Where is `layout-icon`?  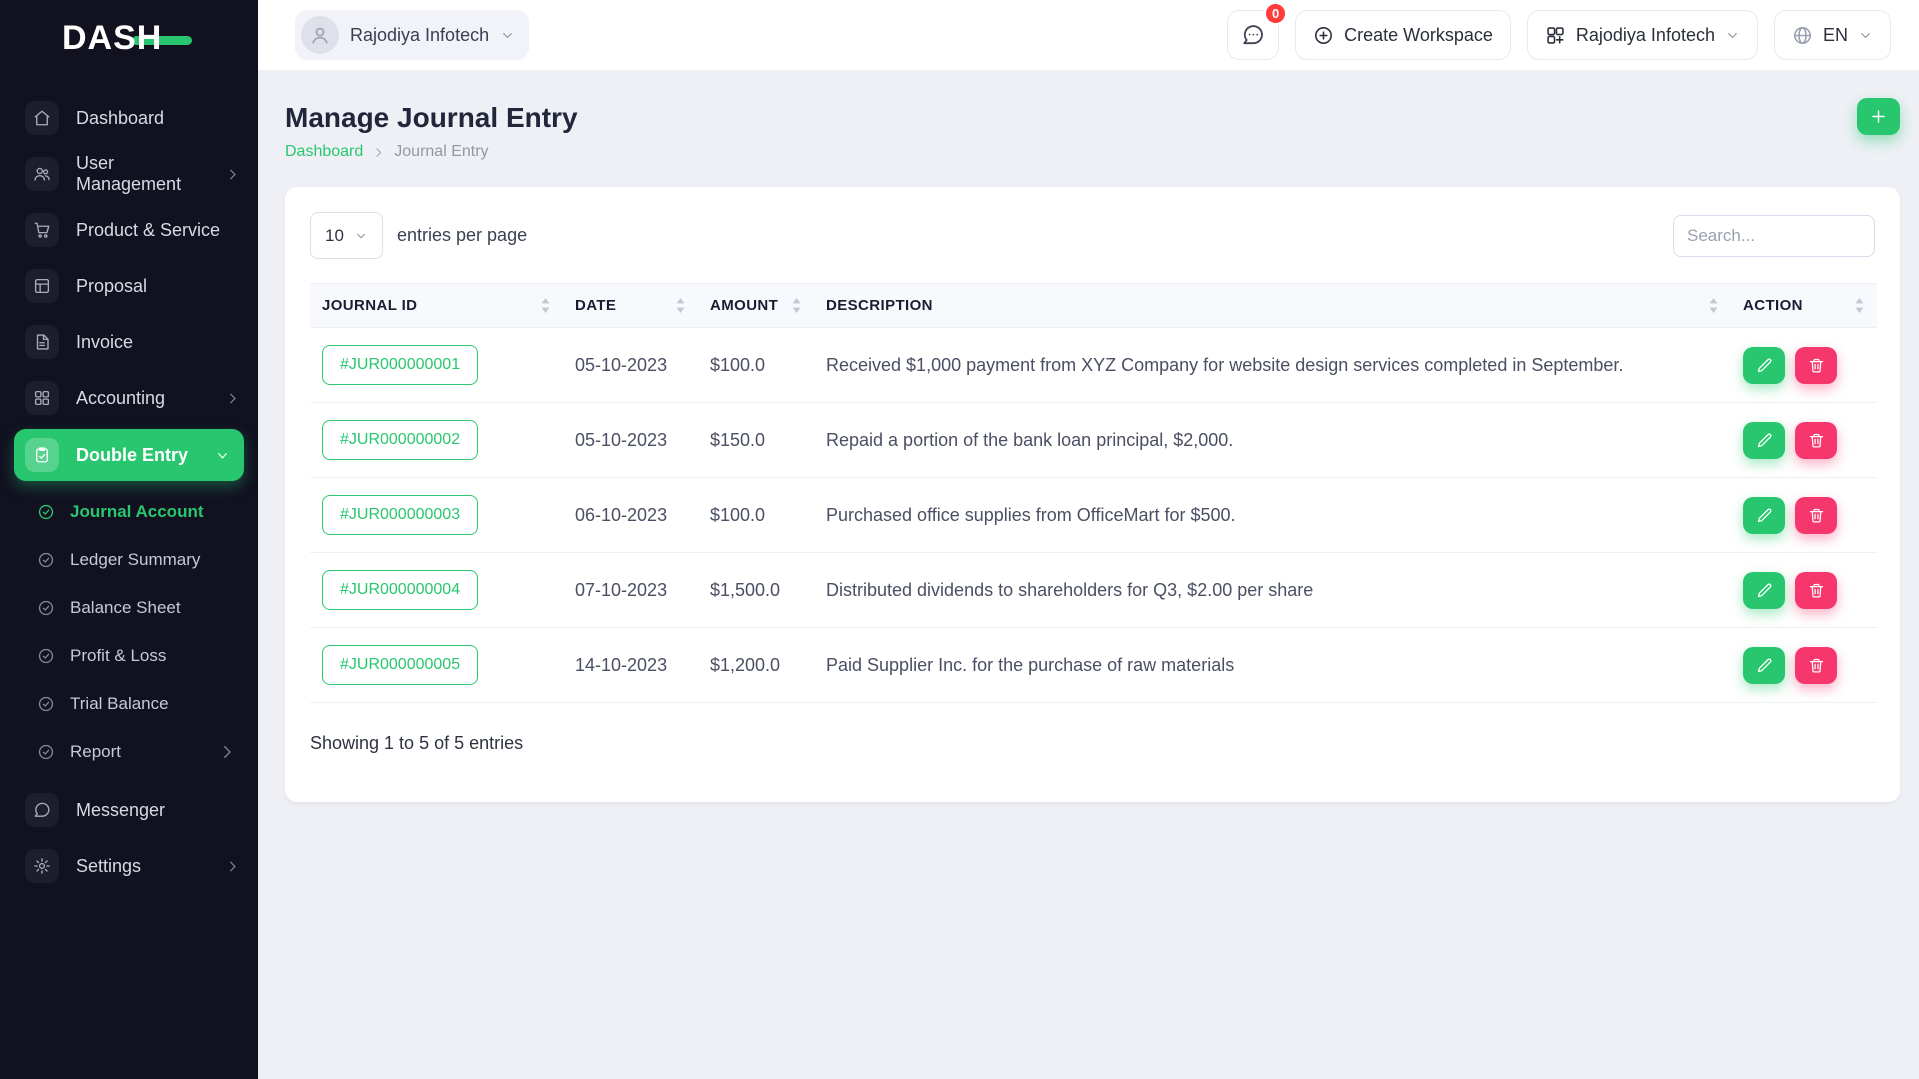
layout-icon is located at coordinates (42, 286).